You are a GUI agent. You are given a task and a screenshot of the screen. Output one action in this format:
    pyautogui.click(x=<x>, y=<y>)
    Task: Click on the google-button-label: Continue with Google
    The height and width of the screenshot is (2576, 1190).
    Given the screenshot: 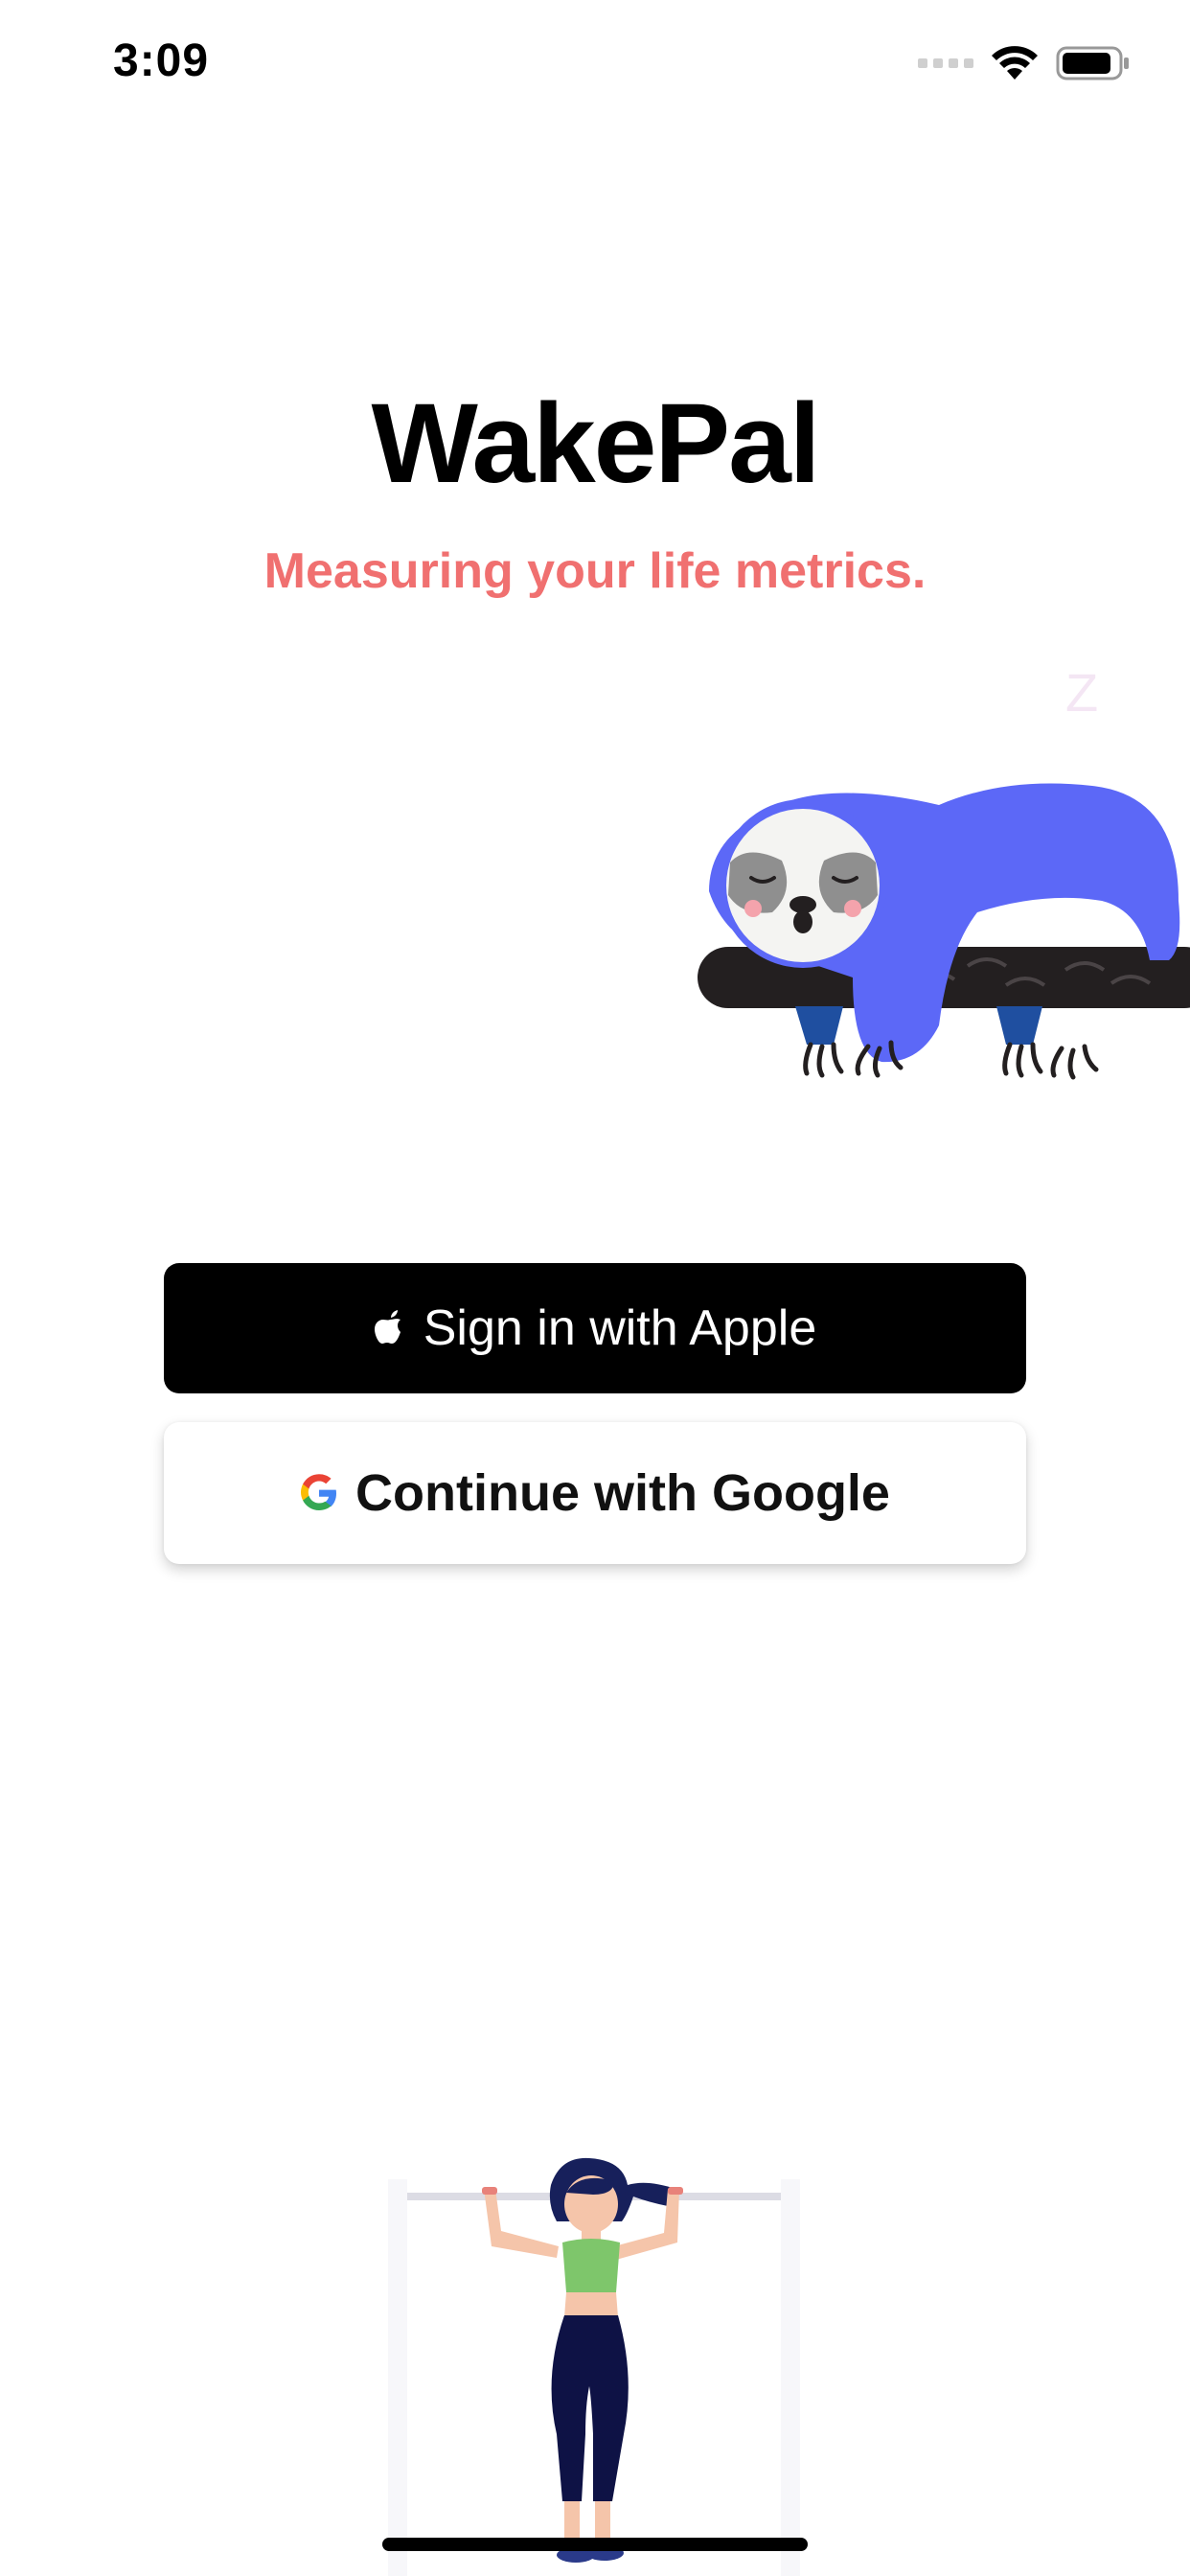 What is the action you would take?
    pyautogui.click(x=622, y=1493)
    